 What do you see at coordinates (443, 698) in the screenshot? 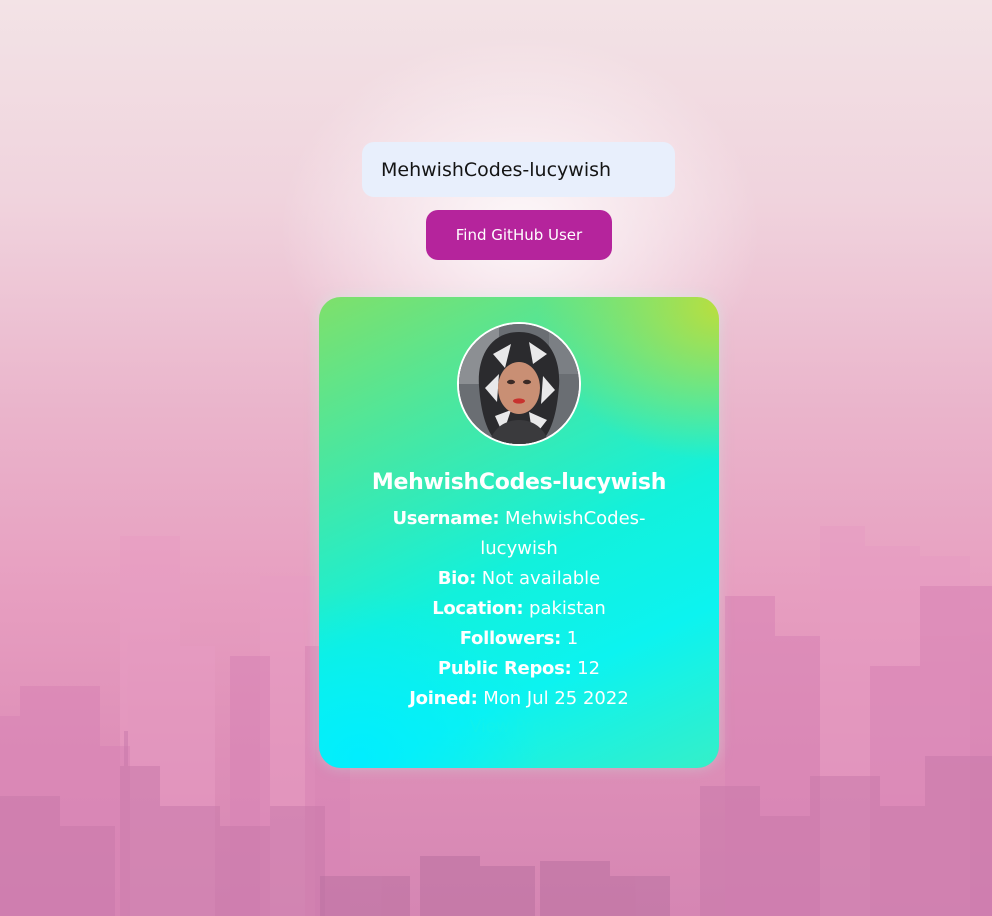
I see `detail-label: Joined:` at bounding box center [443, 698].